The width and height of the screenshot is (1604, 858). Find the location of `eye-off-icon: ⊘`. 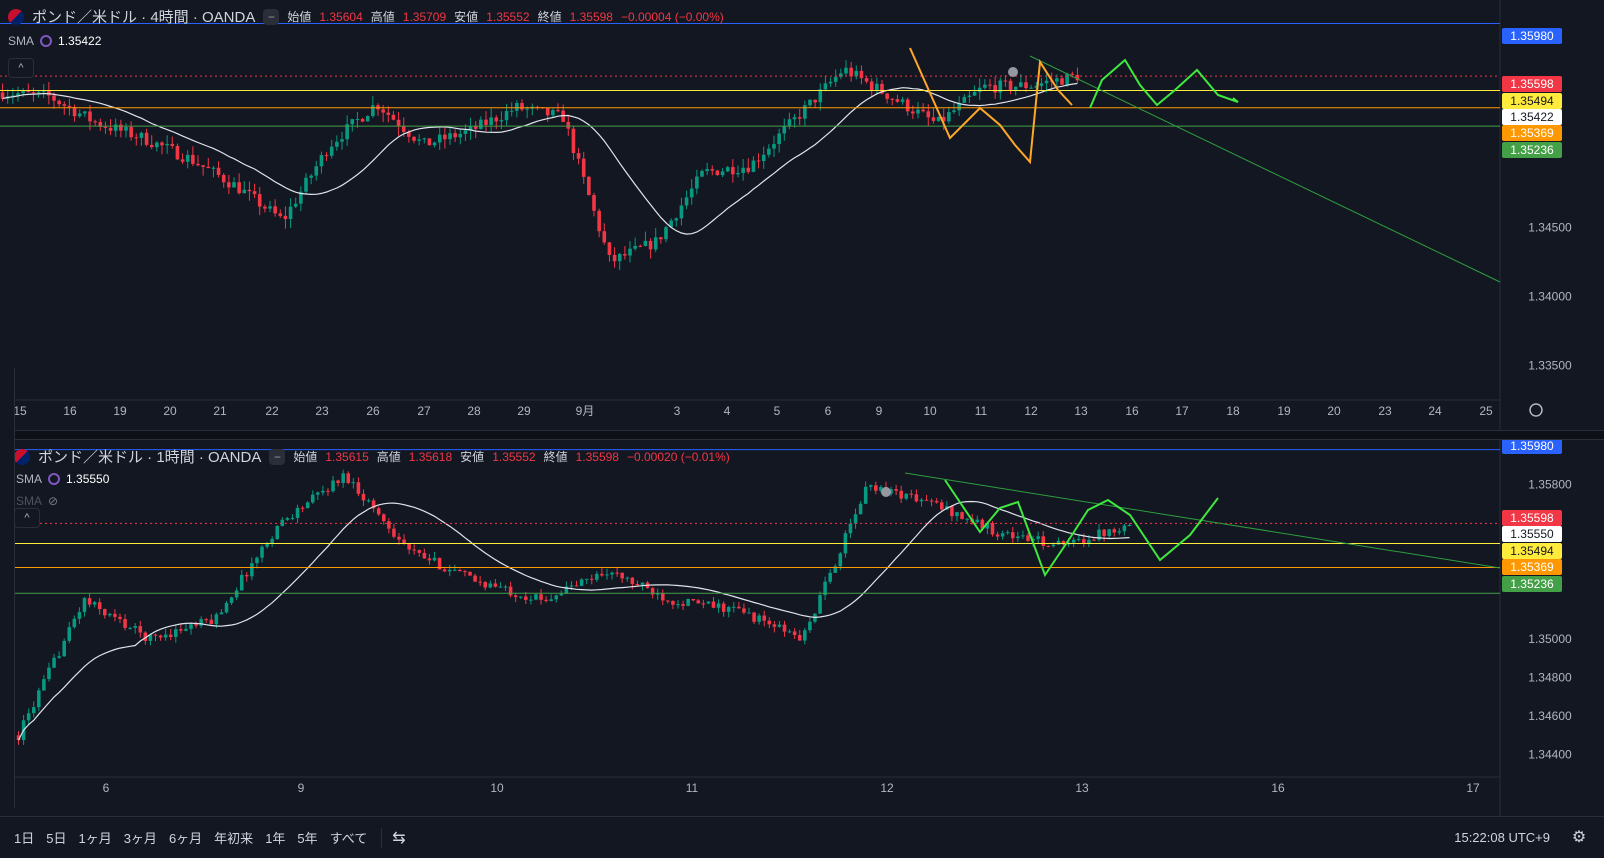

eye-off-icon: ⊘ is located at coordinates (53, 501).